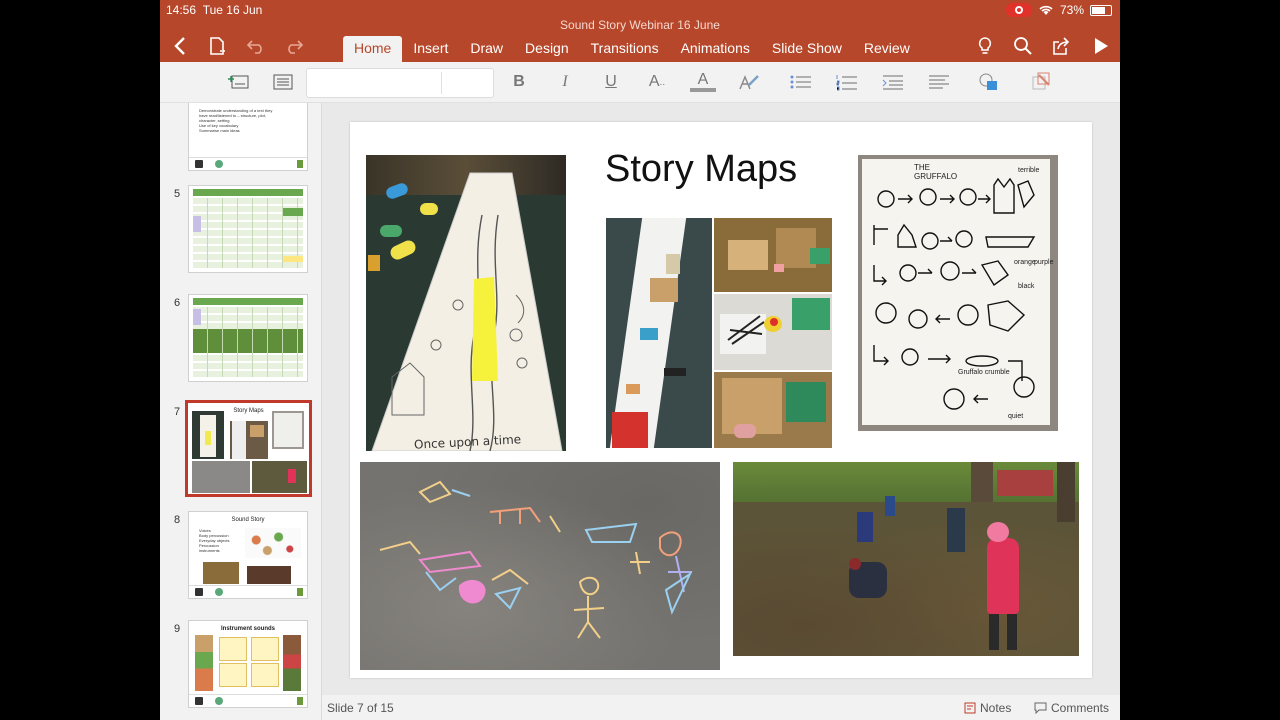  What do you see at coordinates (893, 82) in the screenshot?
I see `indent-icon` at bounding box center [893, 82].